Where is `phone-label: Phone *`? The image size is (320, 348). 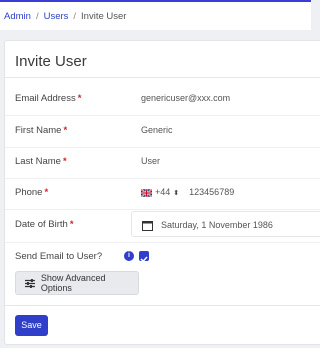
phone-label: Phone * is located at coordinates (31, 193).